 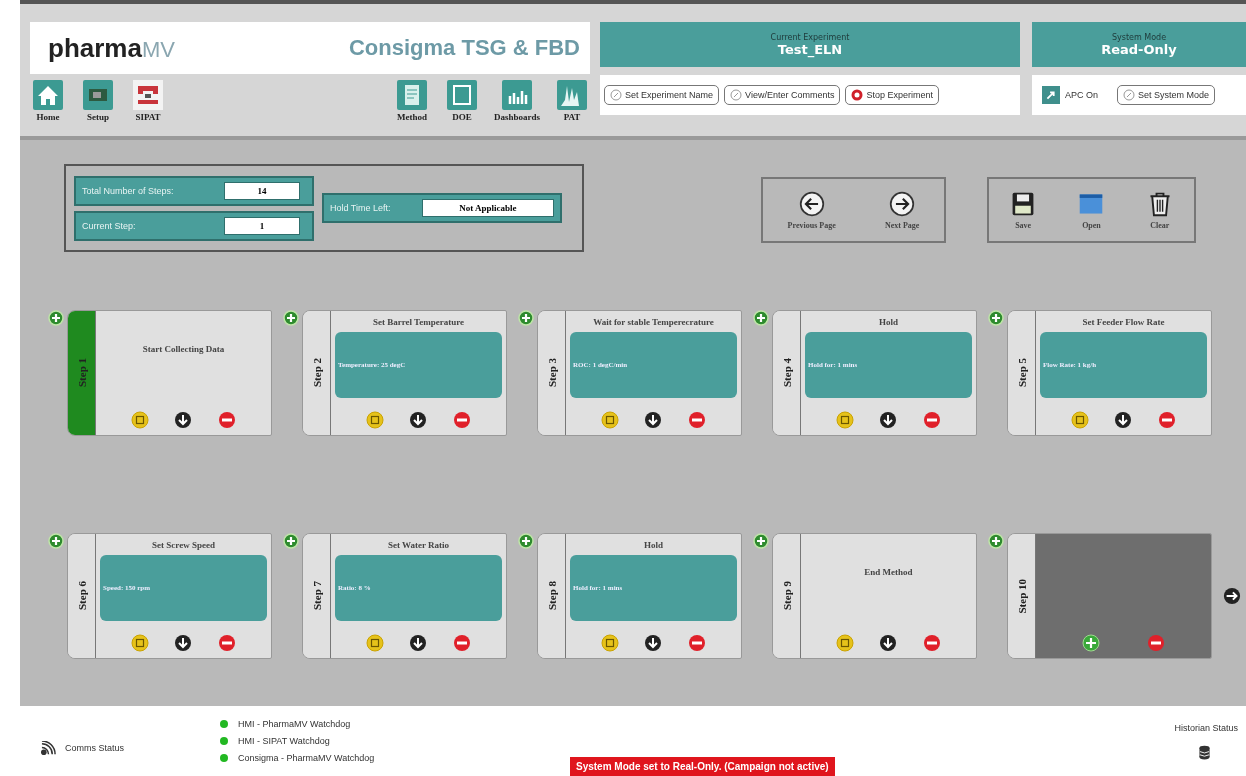 What do you see at coordinates (316, 596) in the screenshot?
I see `step-label: Step 7` at bounding box center [316, 596].